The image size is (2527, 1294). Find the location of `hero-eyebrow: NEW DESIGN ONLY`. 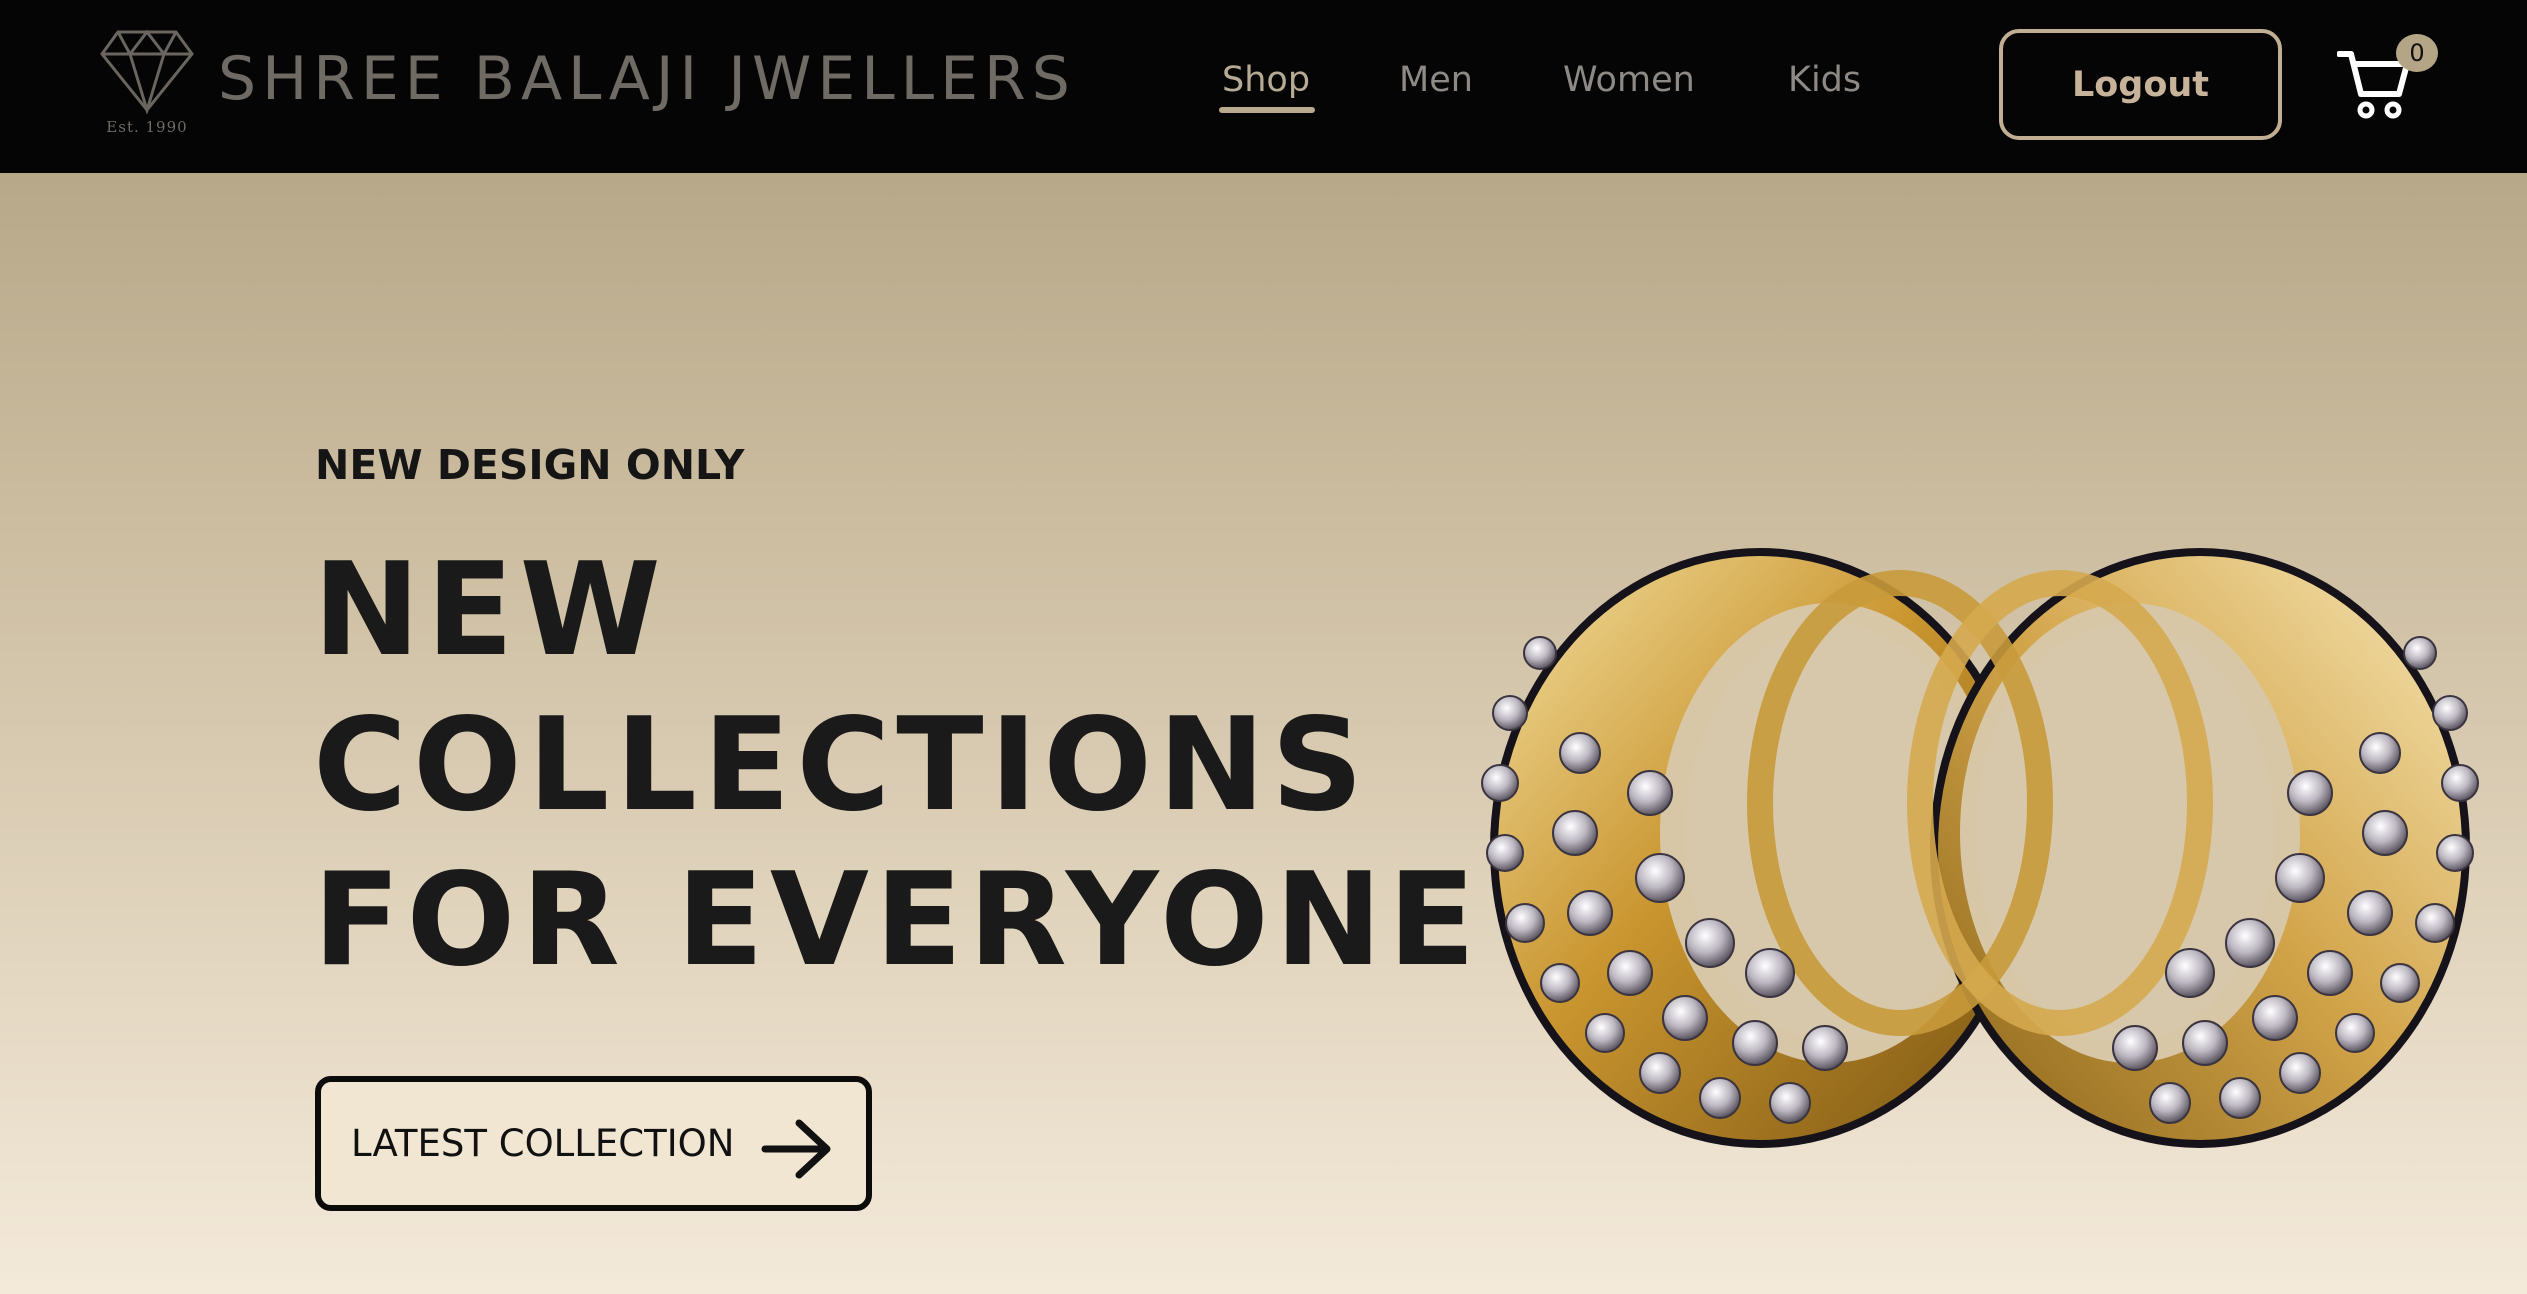

hero-eyebrow: NEW DESIGN ONLY is located at coordinates (530, 465).